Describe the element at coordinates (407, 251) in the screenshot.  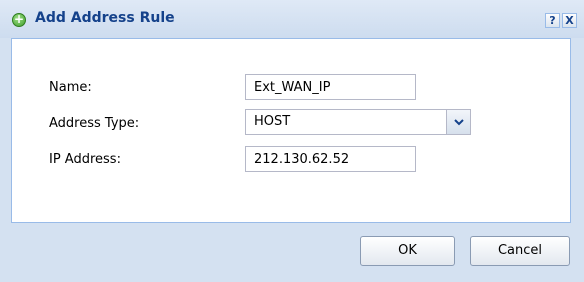
I see `ok-button: OK` at that location.